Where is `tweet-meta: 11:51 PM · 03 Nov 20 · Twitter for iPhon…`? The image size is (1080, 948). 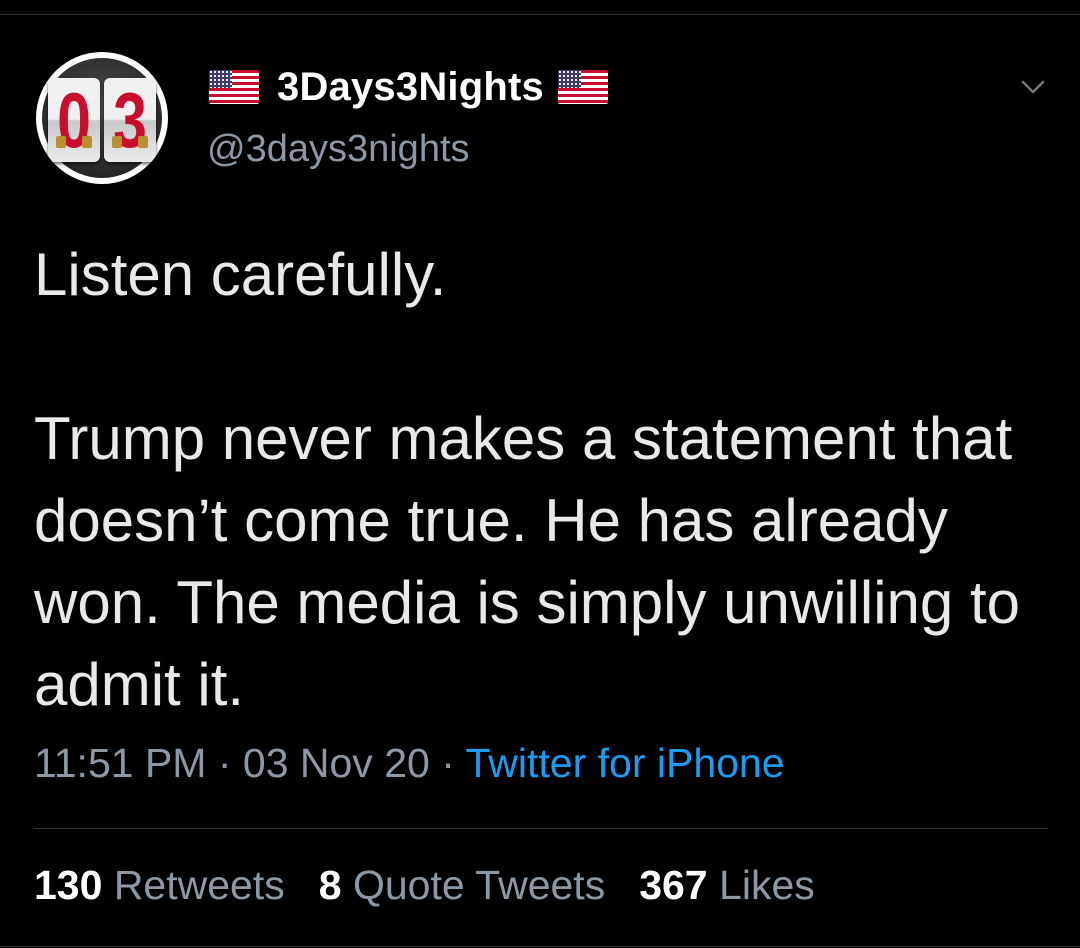
tweet-meta: 11:51 PM · 03 Nov 20 · Twitter for iPhon… is located at coordinates (409, 763).